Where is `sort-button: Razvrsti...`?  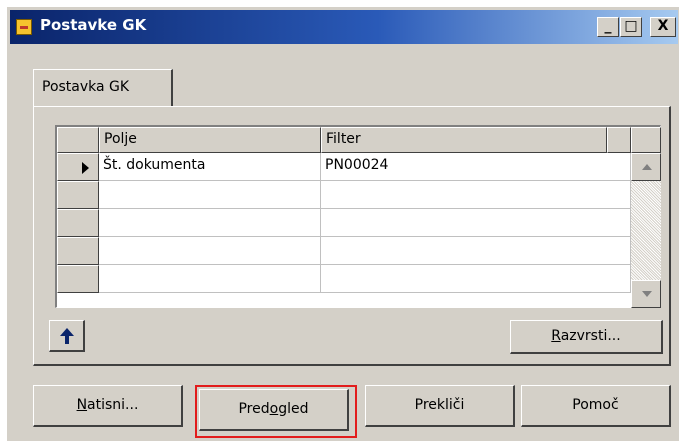
sort-button: Razvrsti... is located at coordinates (586, 337).